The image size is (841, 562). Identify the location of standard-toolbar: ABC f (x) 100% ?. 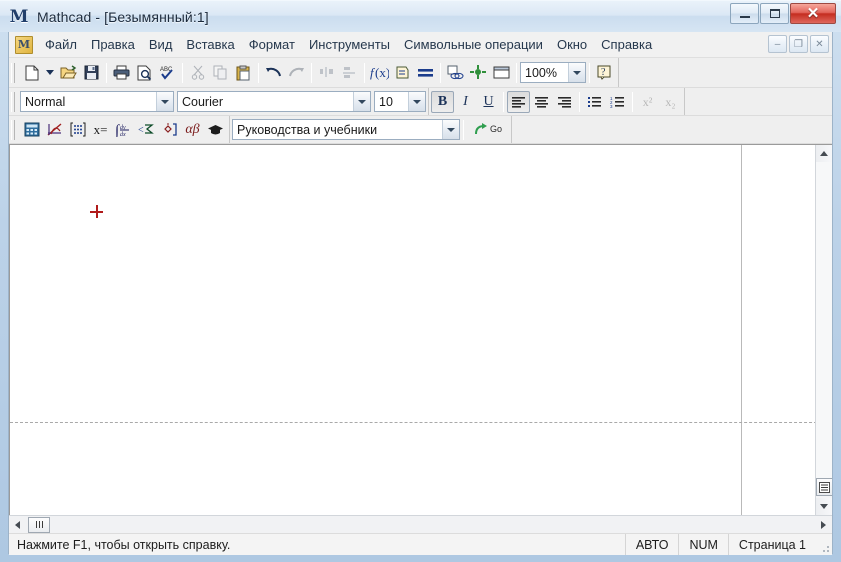
(420, 73).